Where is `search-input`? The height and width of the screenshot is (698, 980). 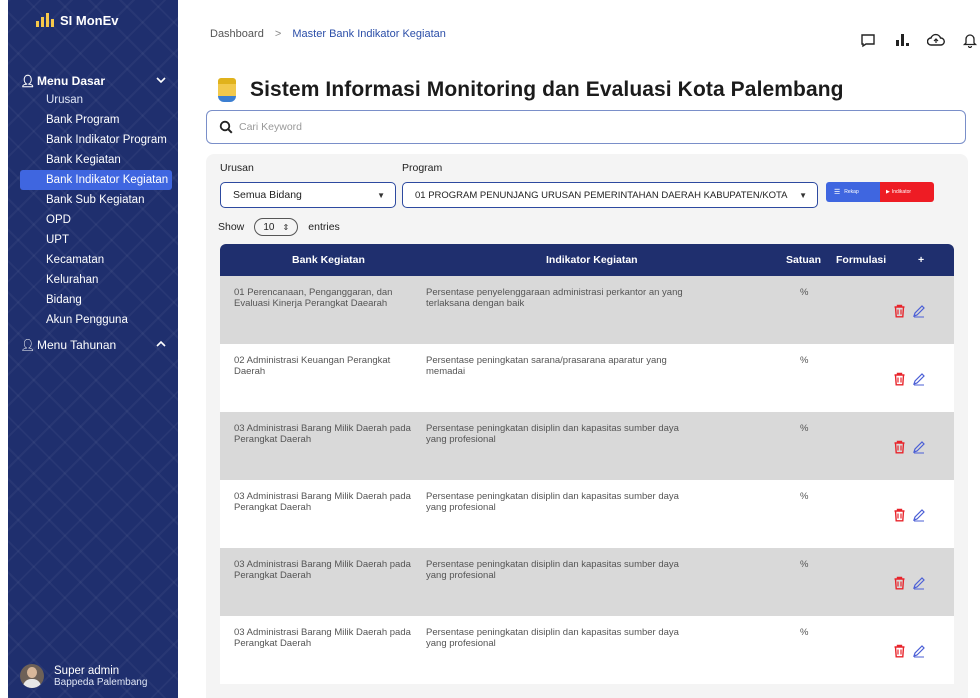
search-input is located at coordinates (589, 127).